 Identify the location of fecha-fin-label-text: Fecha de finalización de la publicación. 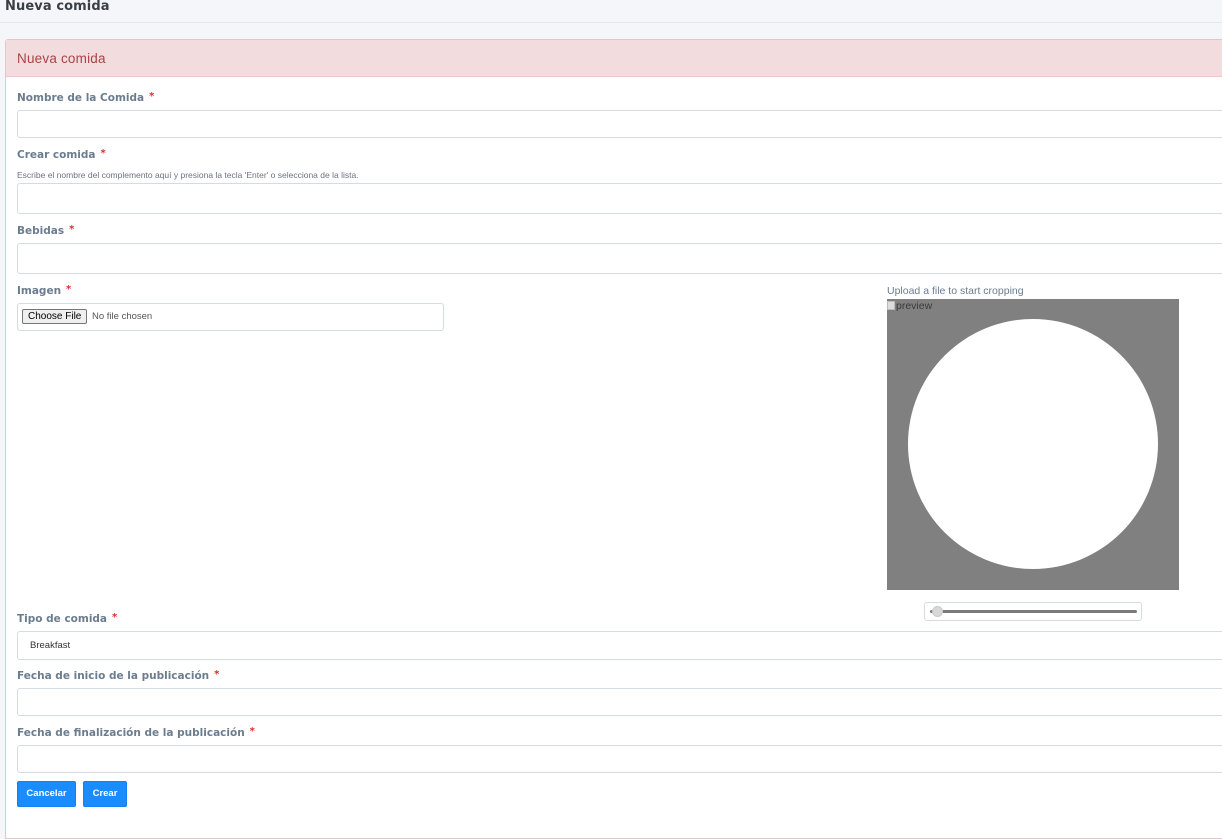
(131, 733).